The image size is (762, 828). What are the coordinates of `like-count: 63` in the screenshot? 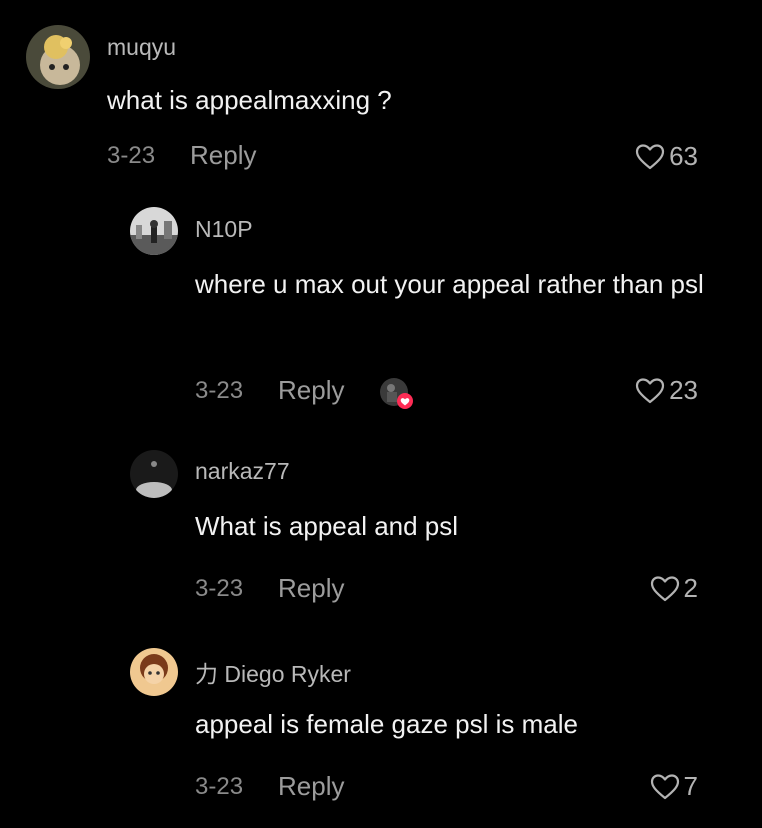 It's located at (683, 156).